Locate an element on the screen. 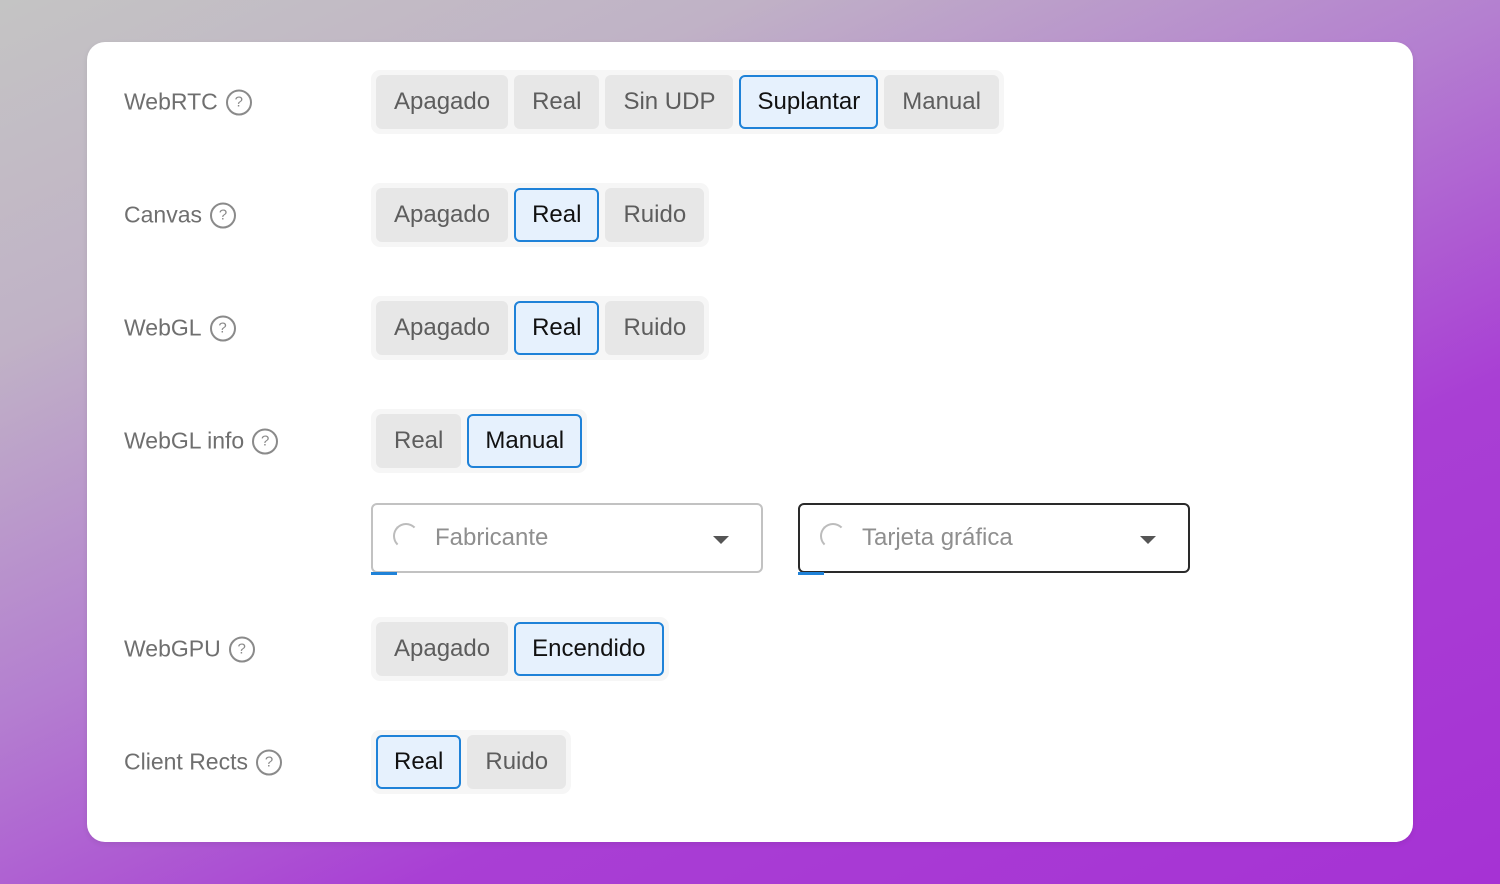  segmented-control-client-rects: Real Ruido is located at coordinates (471, 762).